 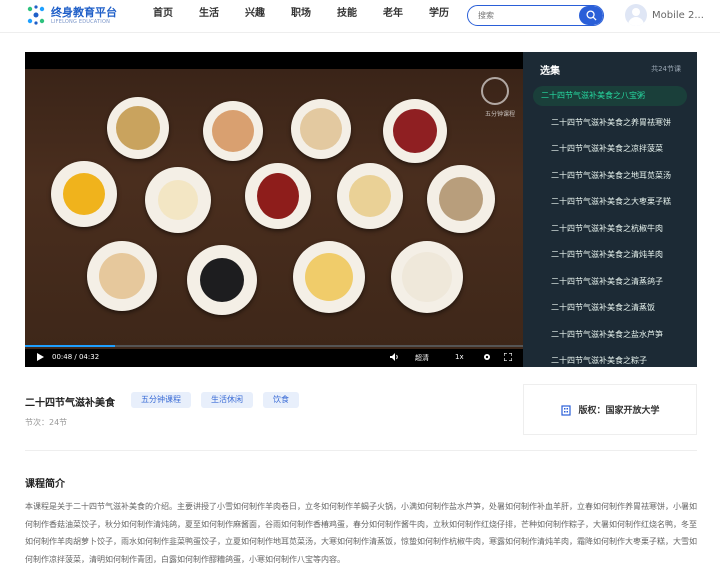 I want to click on watermark-text: 五分钟课程, so click(x=499, y=114).